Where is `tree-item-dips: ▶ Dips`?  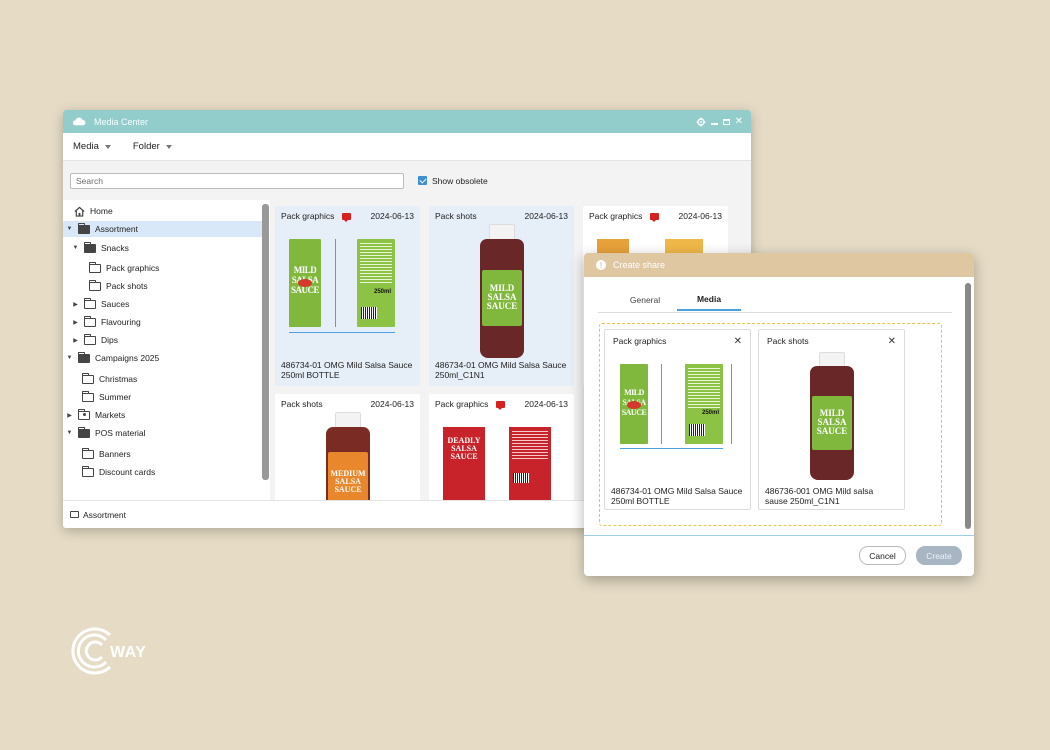 tree-item-dips: ▶ Dips is located at coordinates (95, 340).